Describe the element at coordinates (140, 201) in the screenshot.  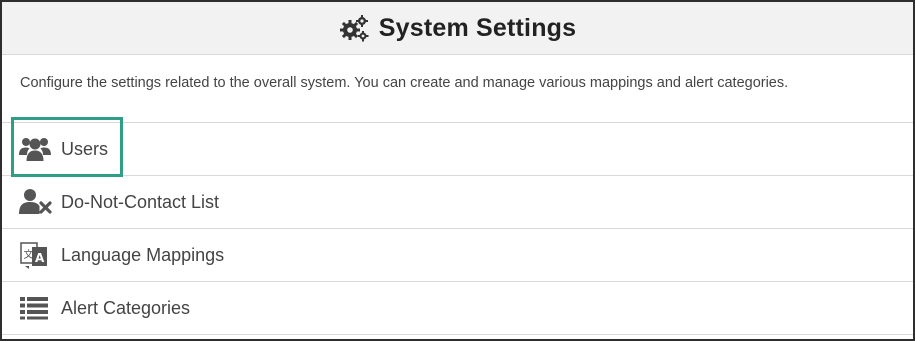
I see `menu-item-label: Do-Not-Contact List` at that location.